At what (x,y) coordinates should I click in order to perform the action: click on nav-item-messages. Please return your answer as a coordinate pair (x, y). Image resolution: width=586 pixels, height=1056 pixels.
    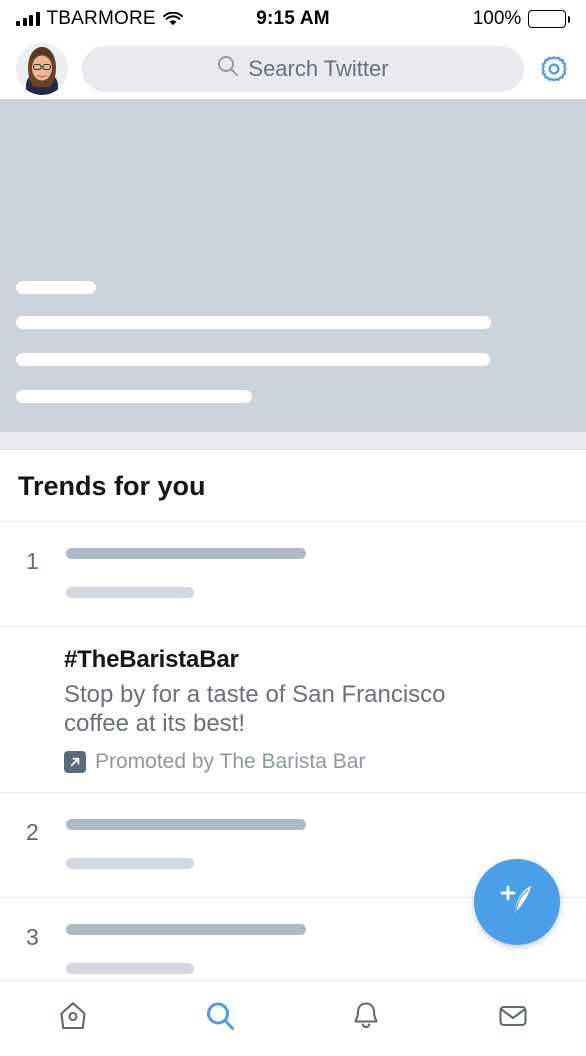
    Looking at the image, I should click on (513, 1018).